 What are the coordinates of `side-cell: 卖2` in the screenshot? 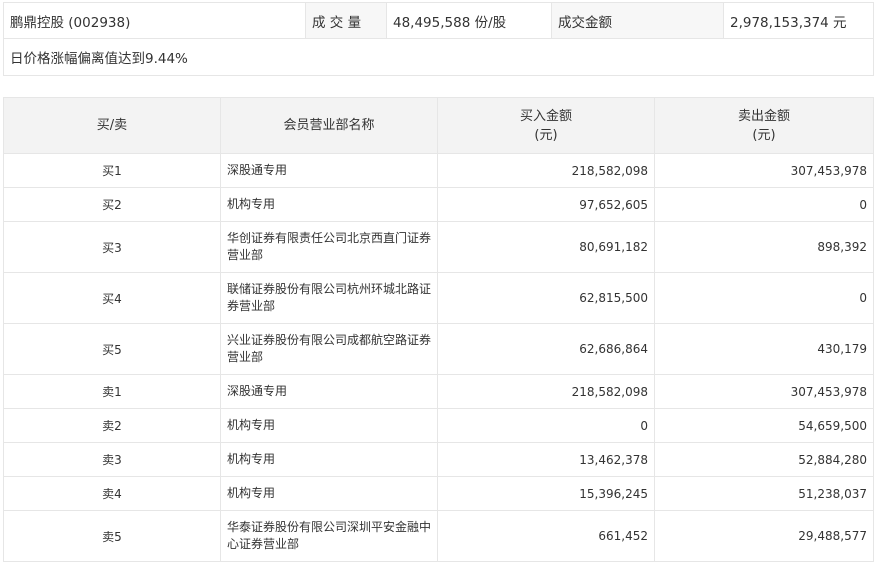 It's located at (112, 425).